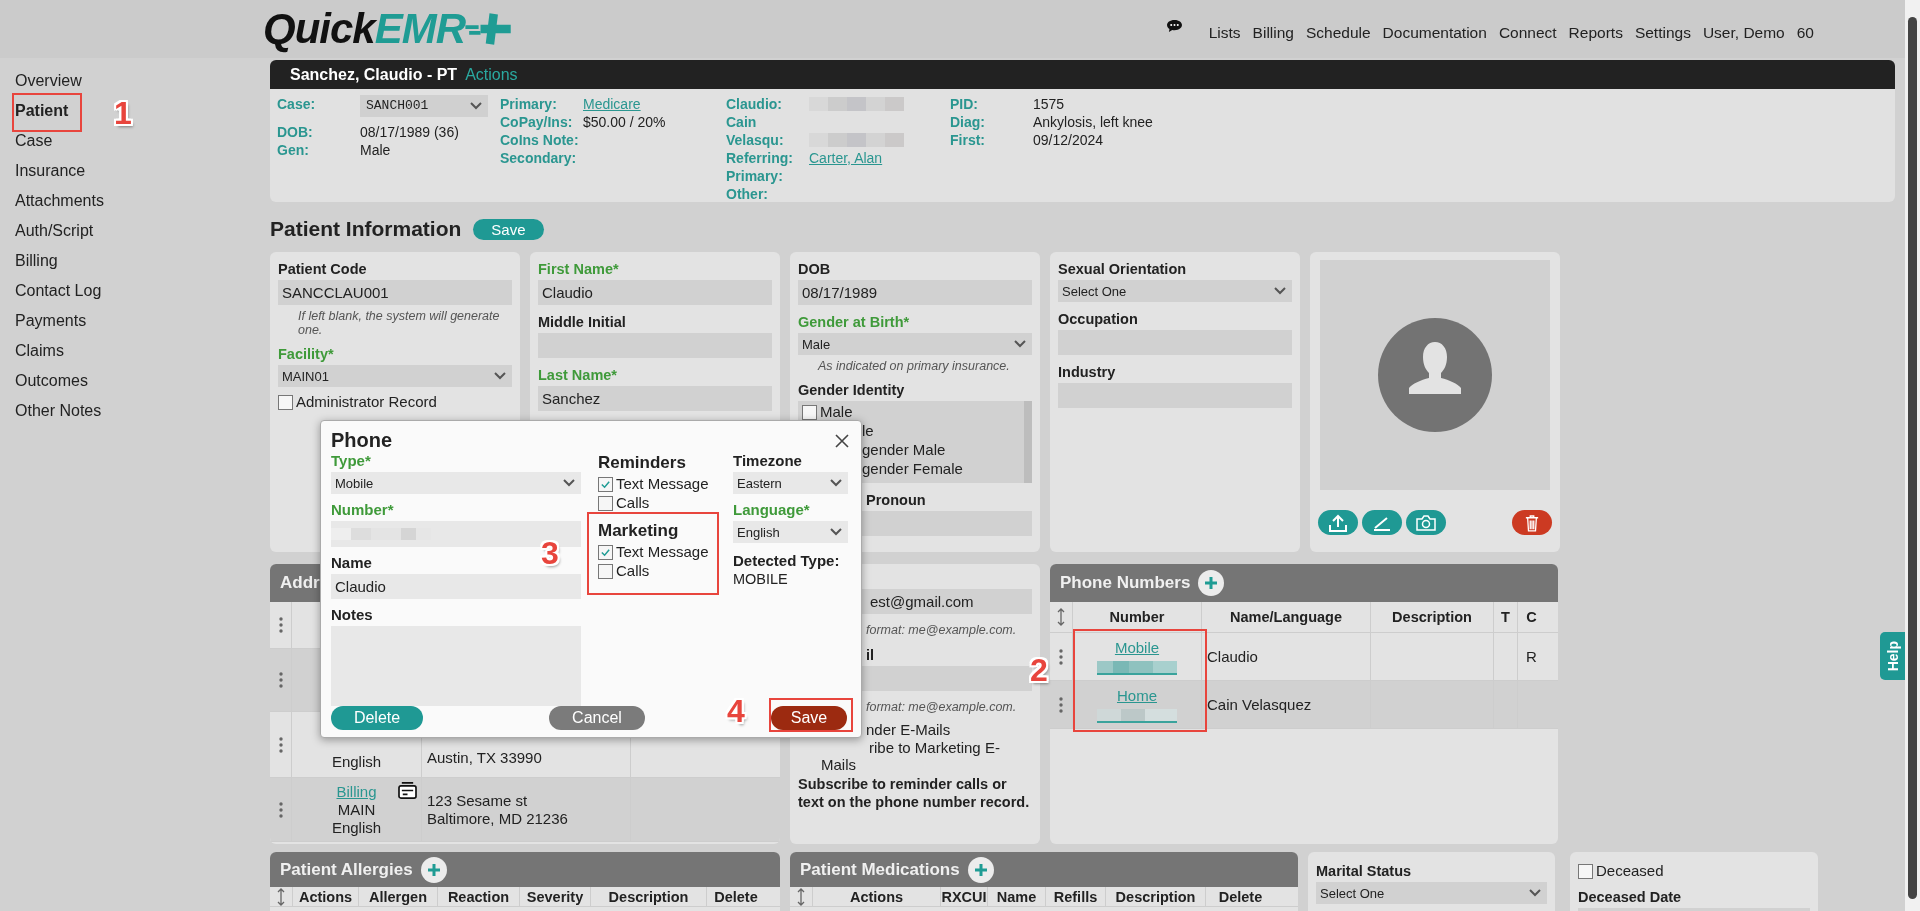 This screenshot has width=1920, height=911. What do you see at coordinates (908, 730) in the screenshot?
I see `checkbox-label: nder E-Mails` at bounding box center [908, 730].